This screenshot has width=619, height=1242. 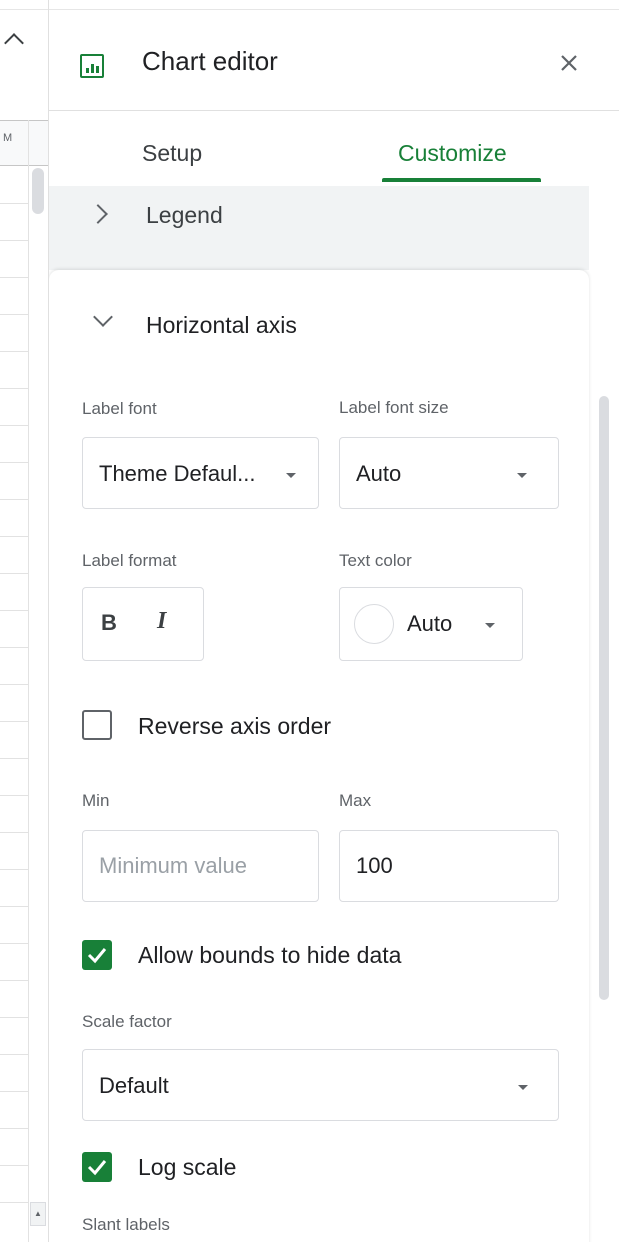 What do you see at coordinates (235, 726) in the screenshot?
I see `reverse-axis-order-label: Reverse axis order` at bounding box center [235, 726].